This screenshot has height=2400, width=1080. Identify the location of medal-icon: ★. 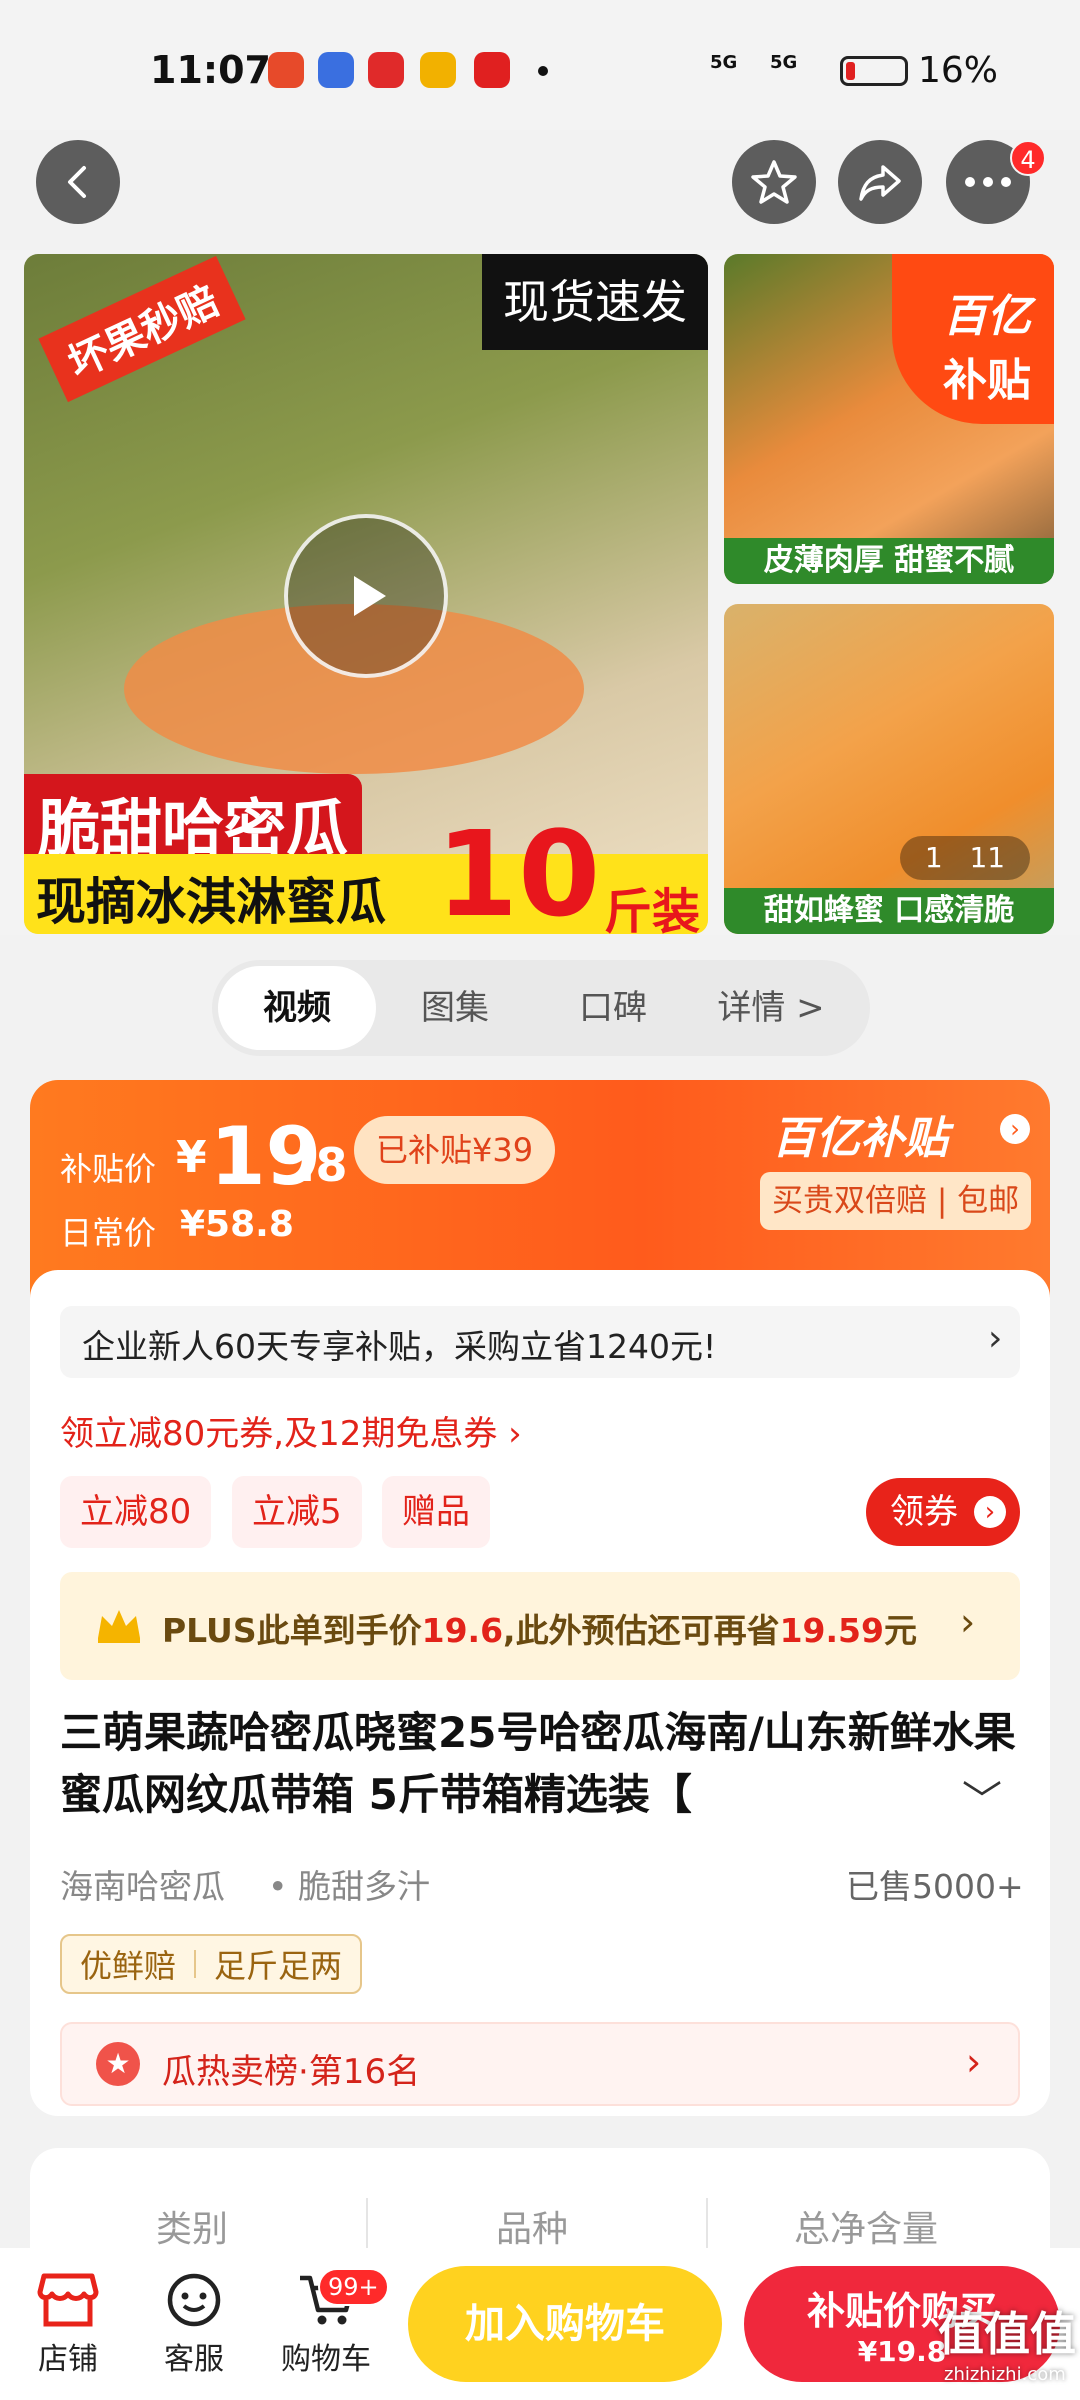
(118, 2064).